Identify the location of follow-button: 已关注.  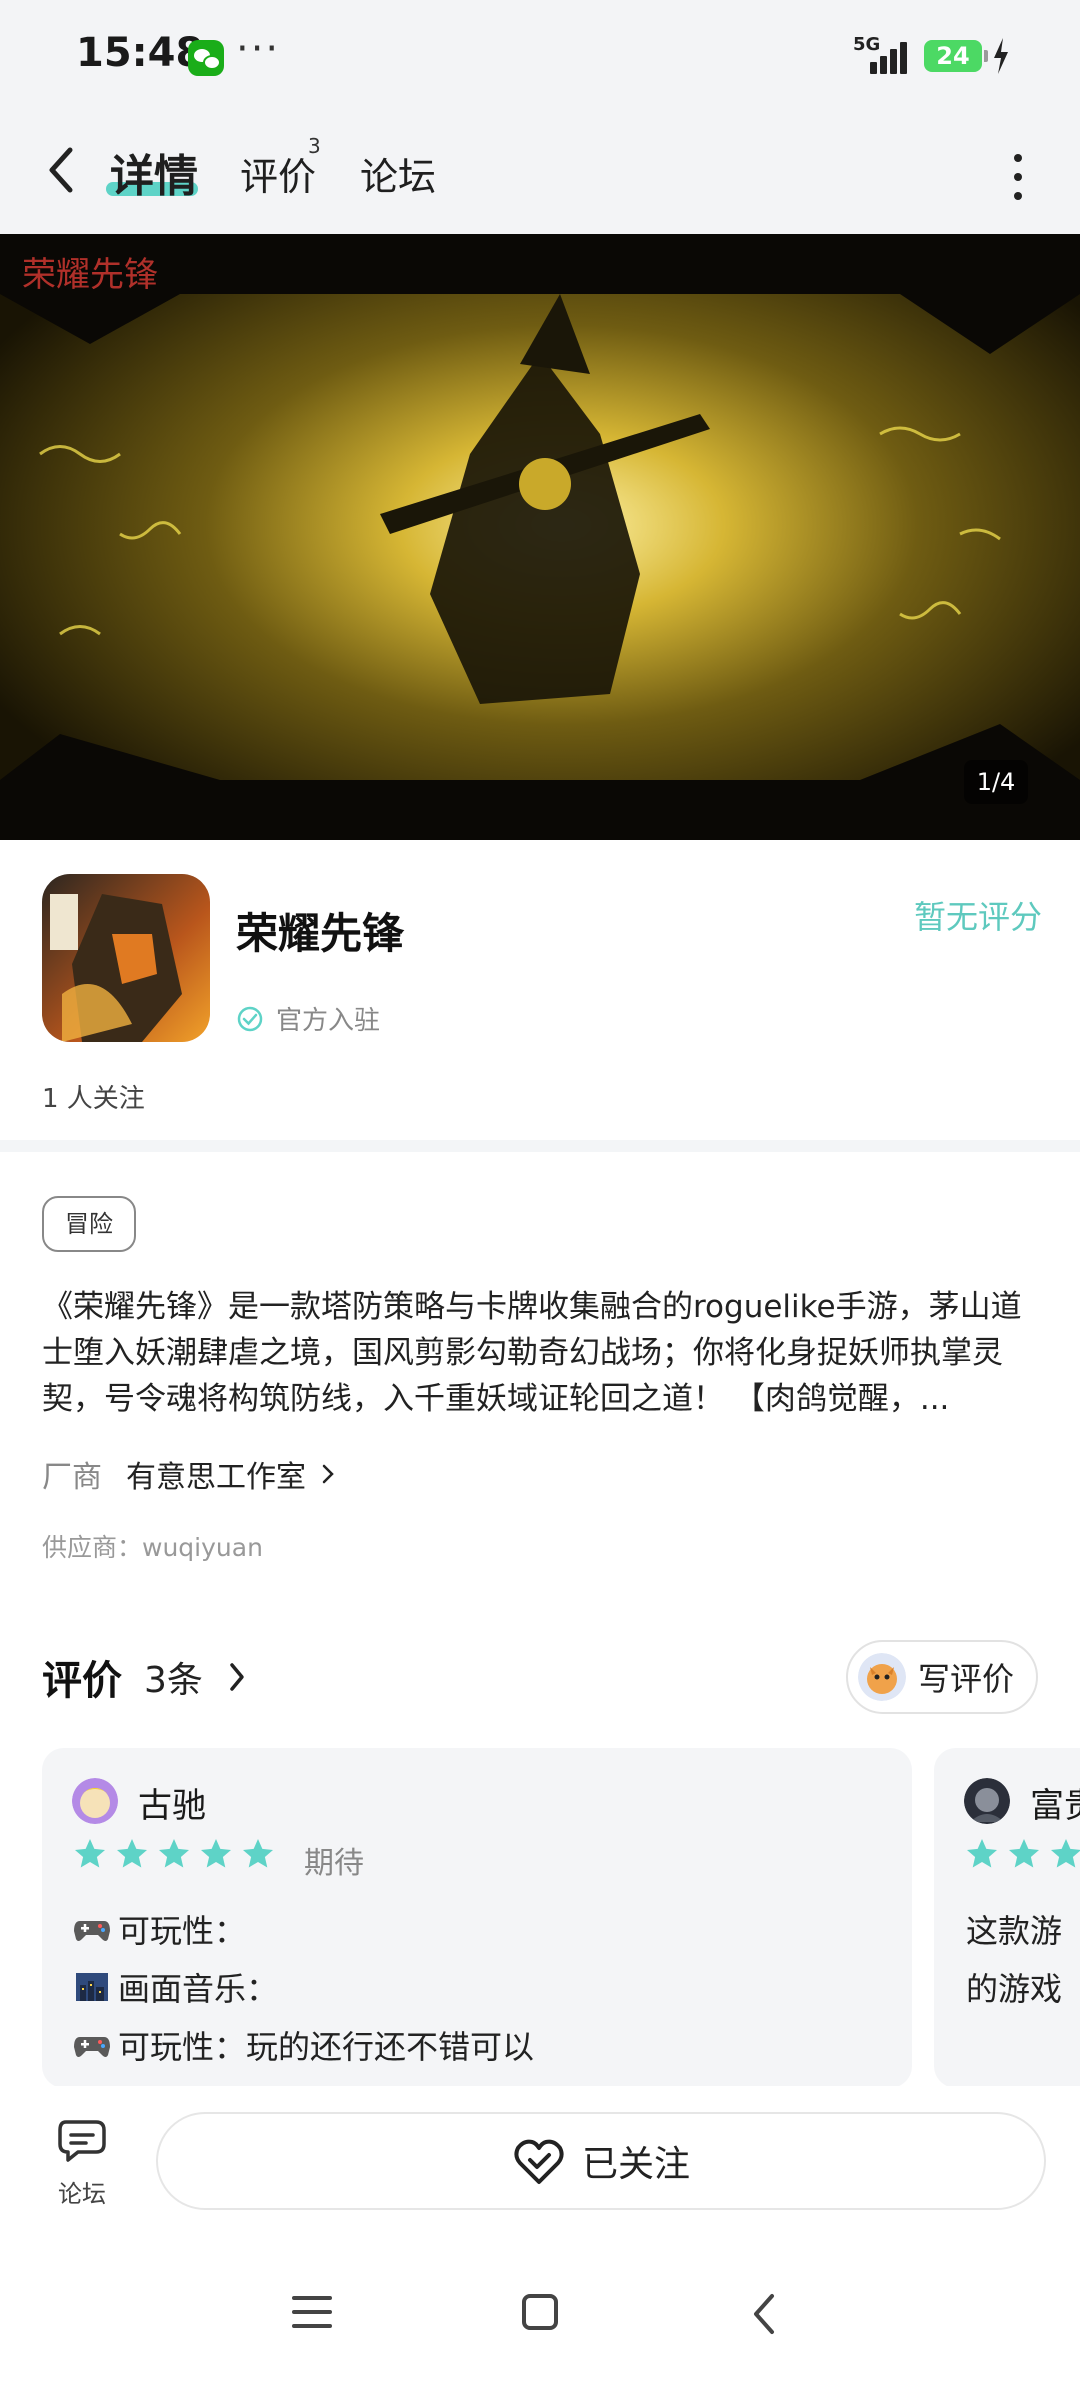
(601, 2161).